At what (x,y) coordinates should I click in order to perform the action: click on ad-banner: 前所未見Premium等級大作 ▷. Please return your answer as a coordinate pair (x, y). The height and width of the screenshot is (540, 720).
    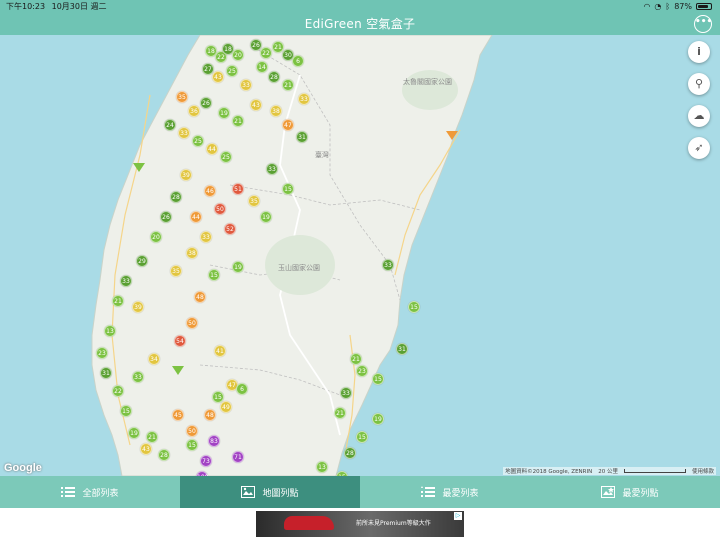
    Looking at the image, I should click on (360, 524).